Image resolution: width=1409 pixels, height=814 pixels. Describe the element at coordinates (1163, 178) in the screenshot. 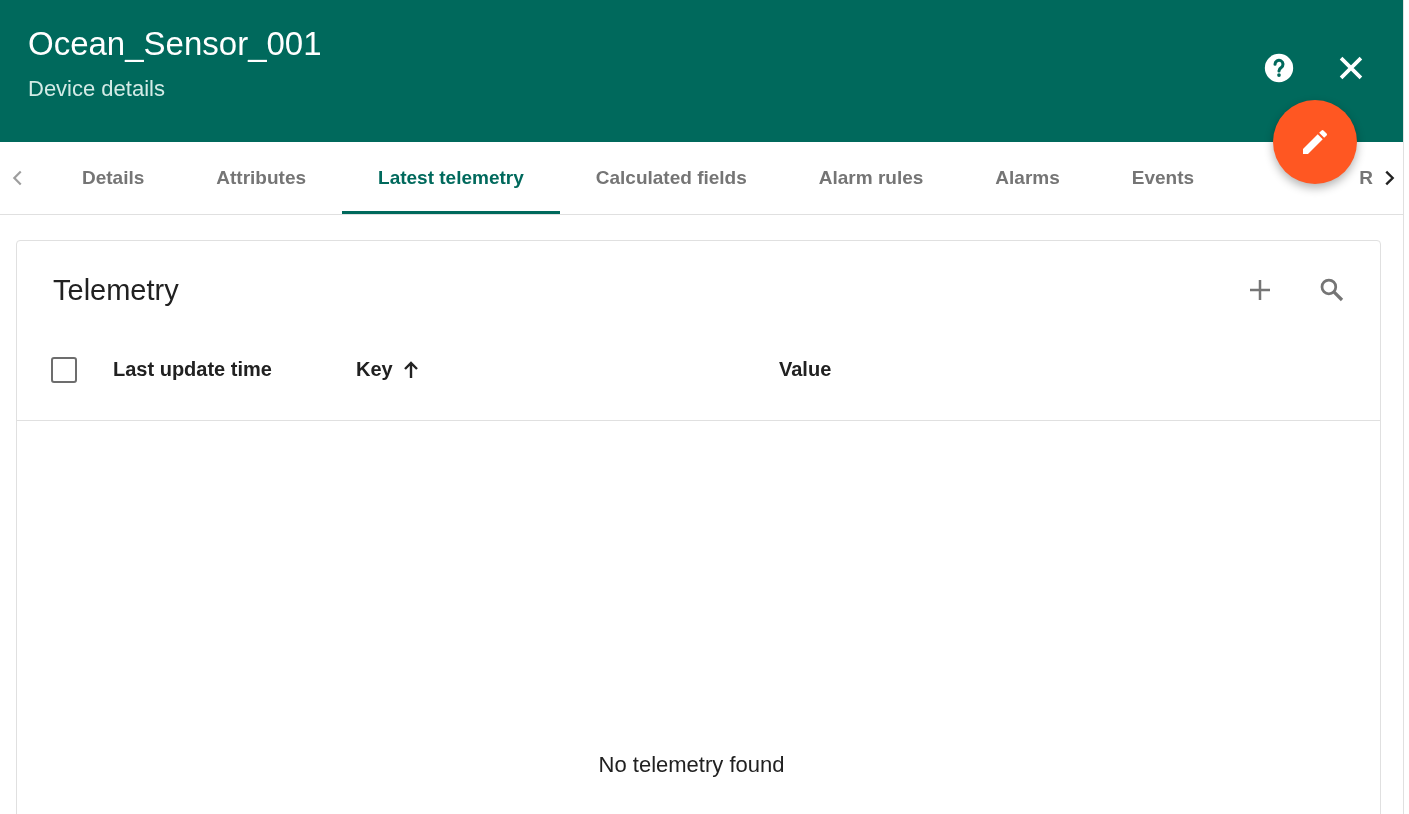

I see `tab: Events` at that location.